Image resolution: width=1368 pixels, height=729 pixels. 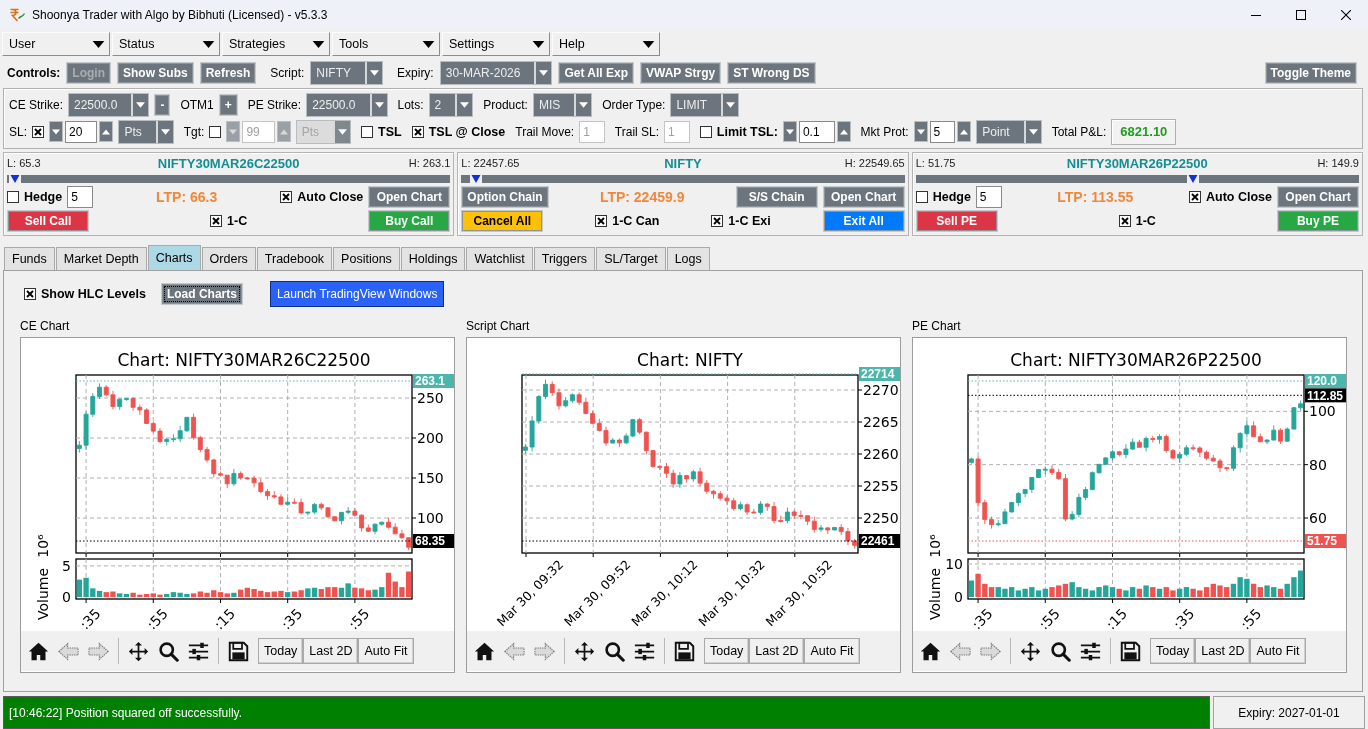 What do you see at coordinates (228, 104) in the screenshot?
I see `step-button: +` at bounding box center [228, 104].